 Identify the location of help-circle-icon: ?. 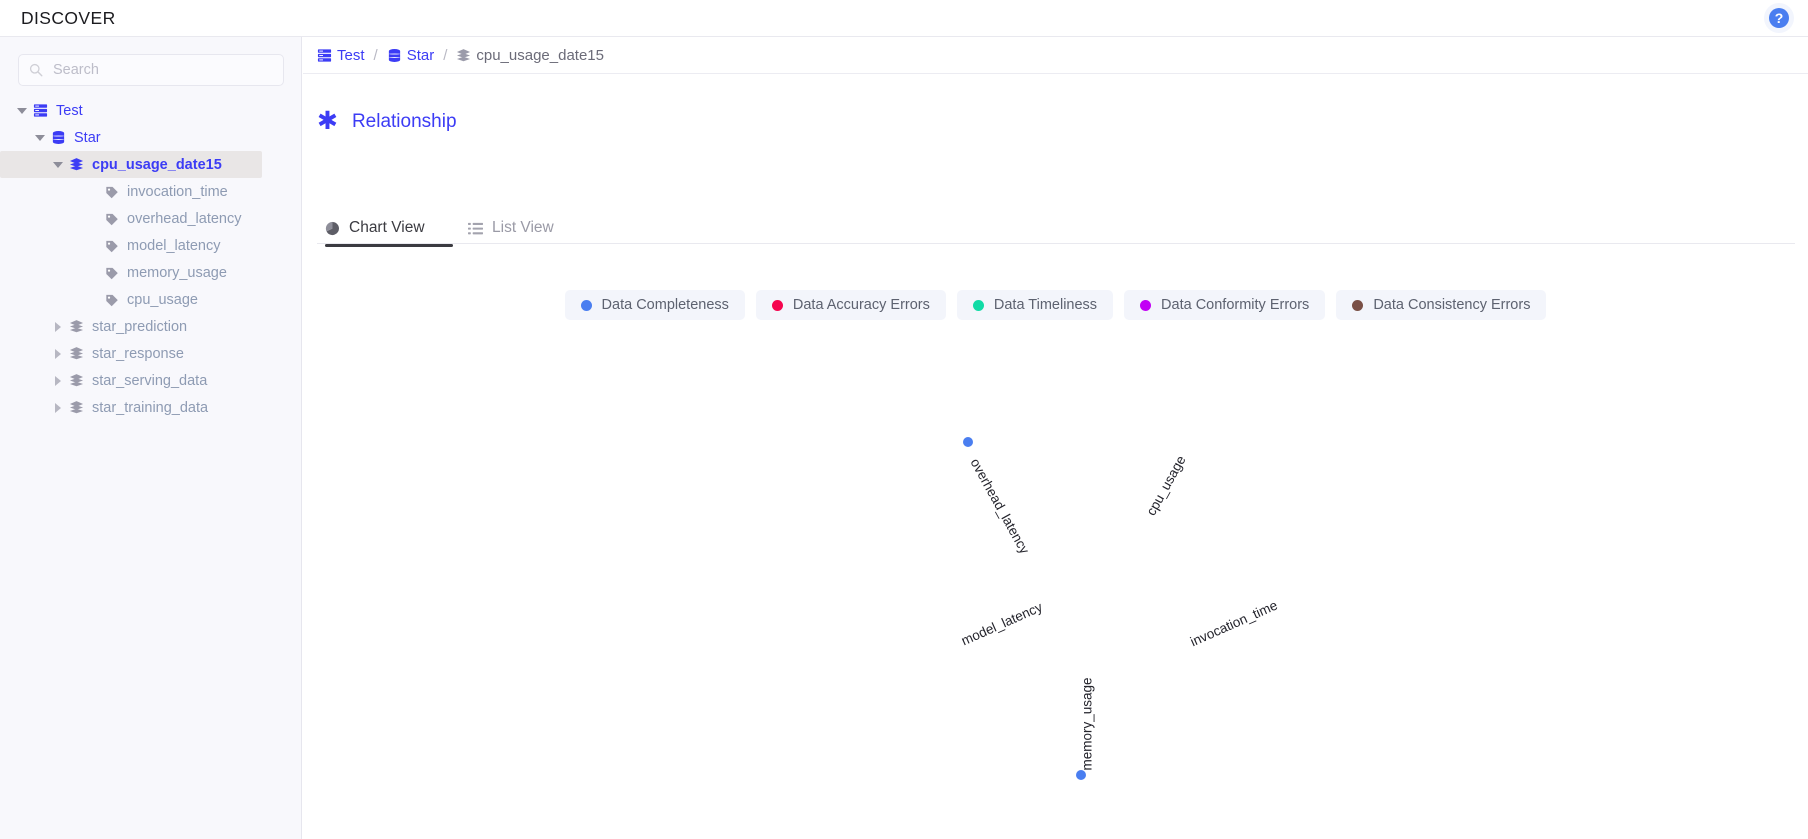
(1779, 18).